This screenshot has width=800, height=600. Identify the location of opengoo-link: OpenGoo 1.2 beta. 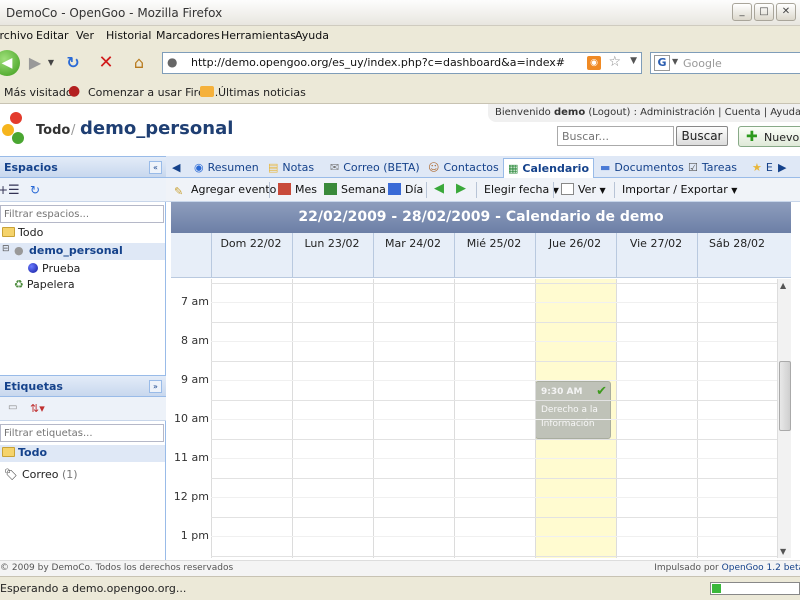
(761, 568).